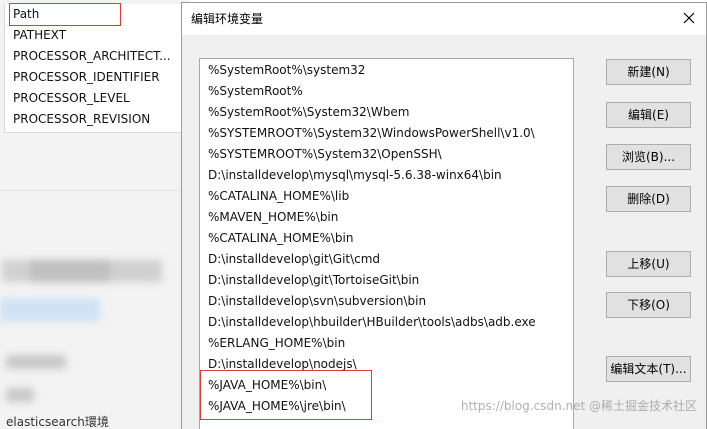 The height and width of the screenshot is (429, 707). I want to click on variable-item-path: Path, so click(65, 14).